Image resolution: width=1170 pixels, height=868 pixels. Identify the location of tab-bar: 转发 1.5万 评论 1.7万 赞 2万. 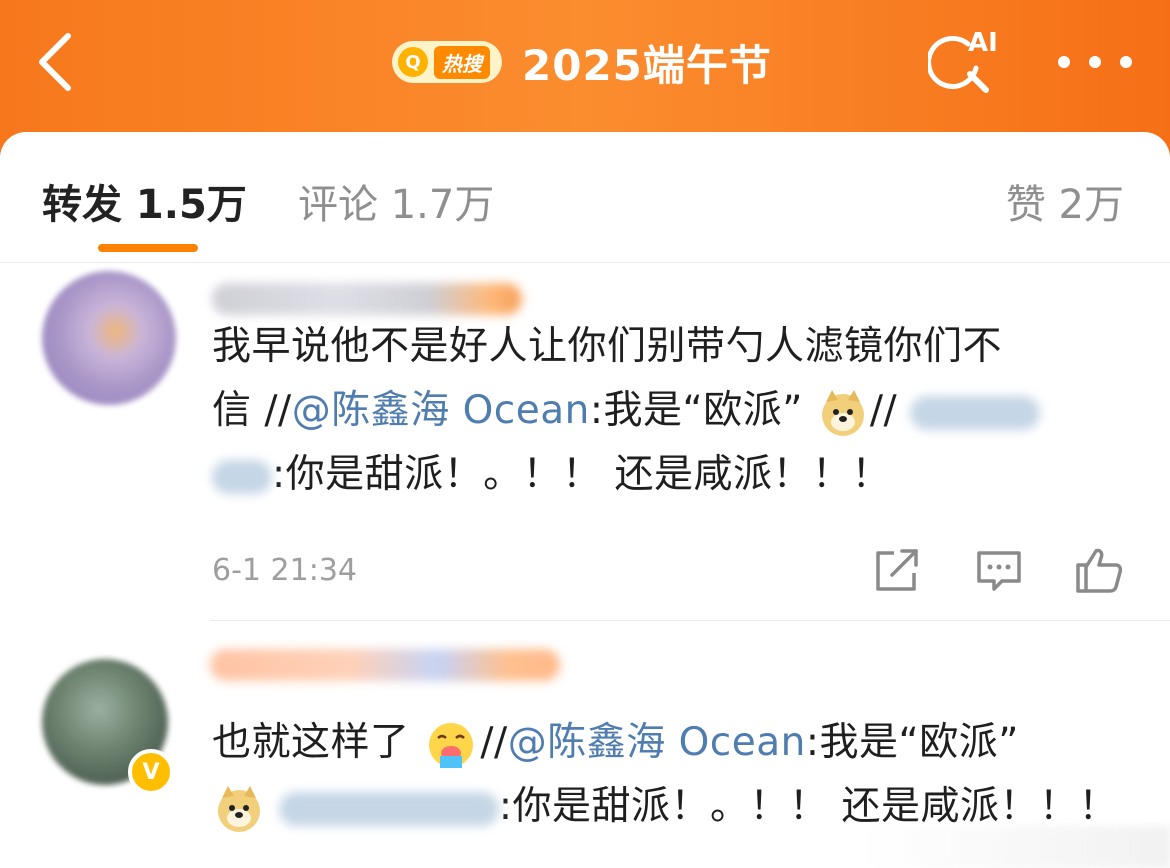
(585, 197).